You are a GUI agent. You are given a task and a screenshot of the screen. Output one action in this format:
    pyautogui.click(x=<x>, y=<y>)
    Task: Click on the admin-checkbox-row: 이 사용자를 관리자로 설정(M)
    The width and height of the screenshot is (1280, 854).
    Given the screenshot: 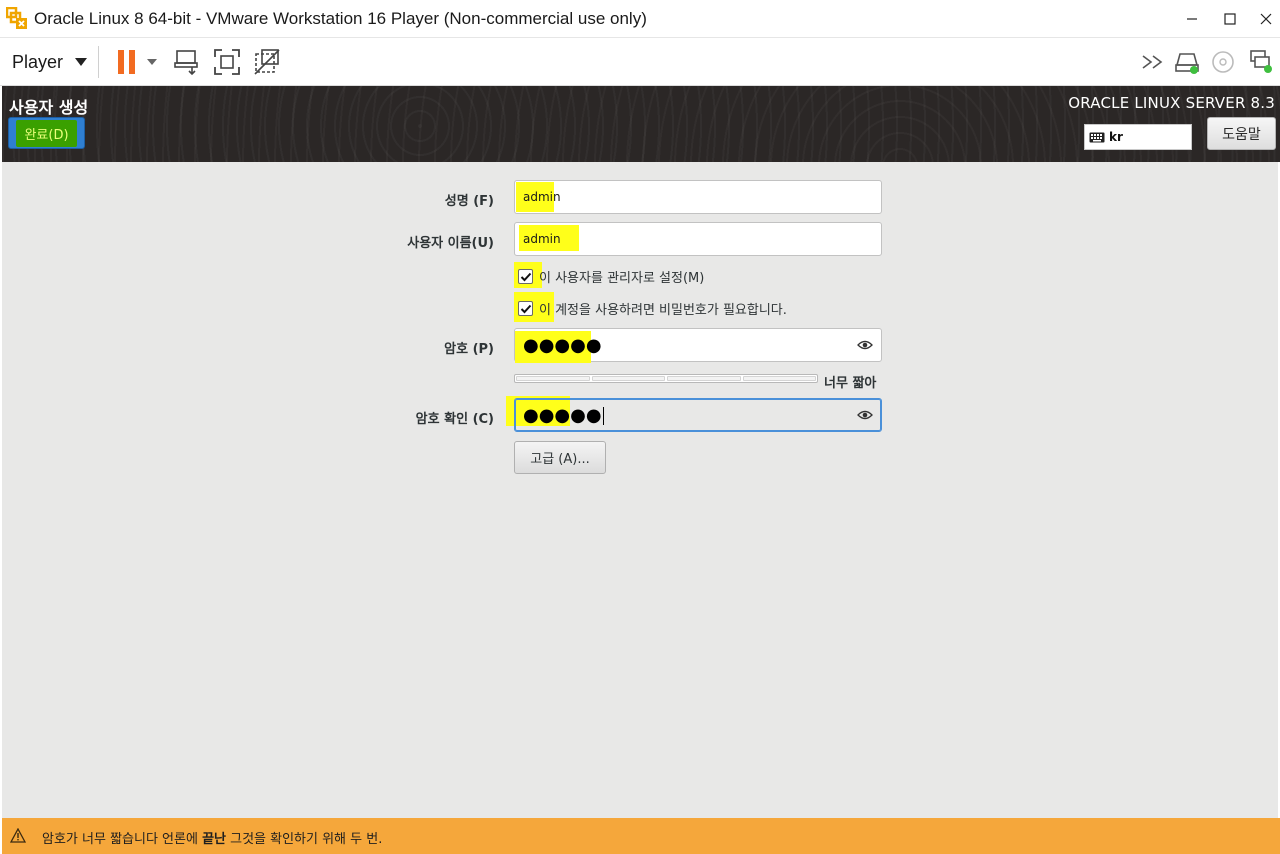 What is the action you would take?
    pyautogui.click(x=611, y=276)
    